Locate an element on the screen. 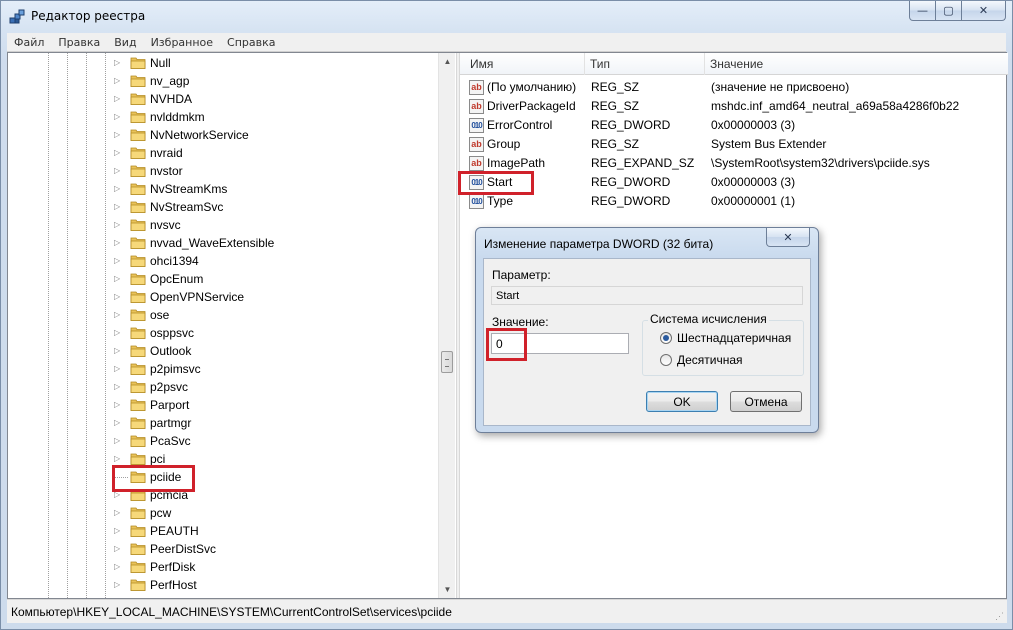 The width and height of the screenshot is (1013, 630). tree-item-label: OpenVPNService is located at coordinates (197, 297).